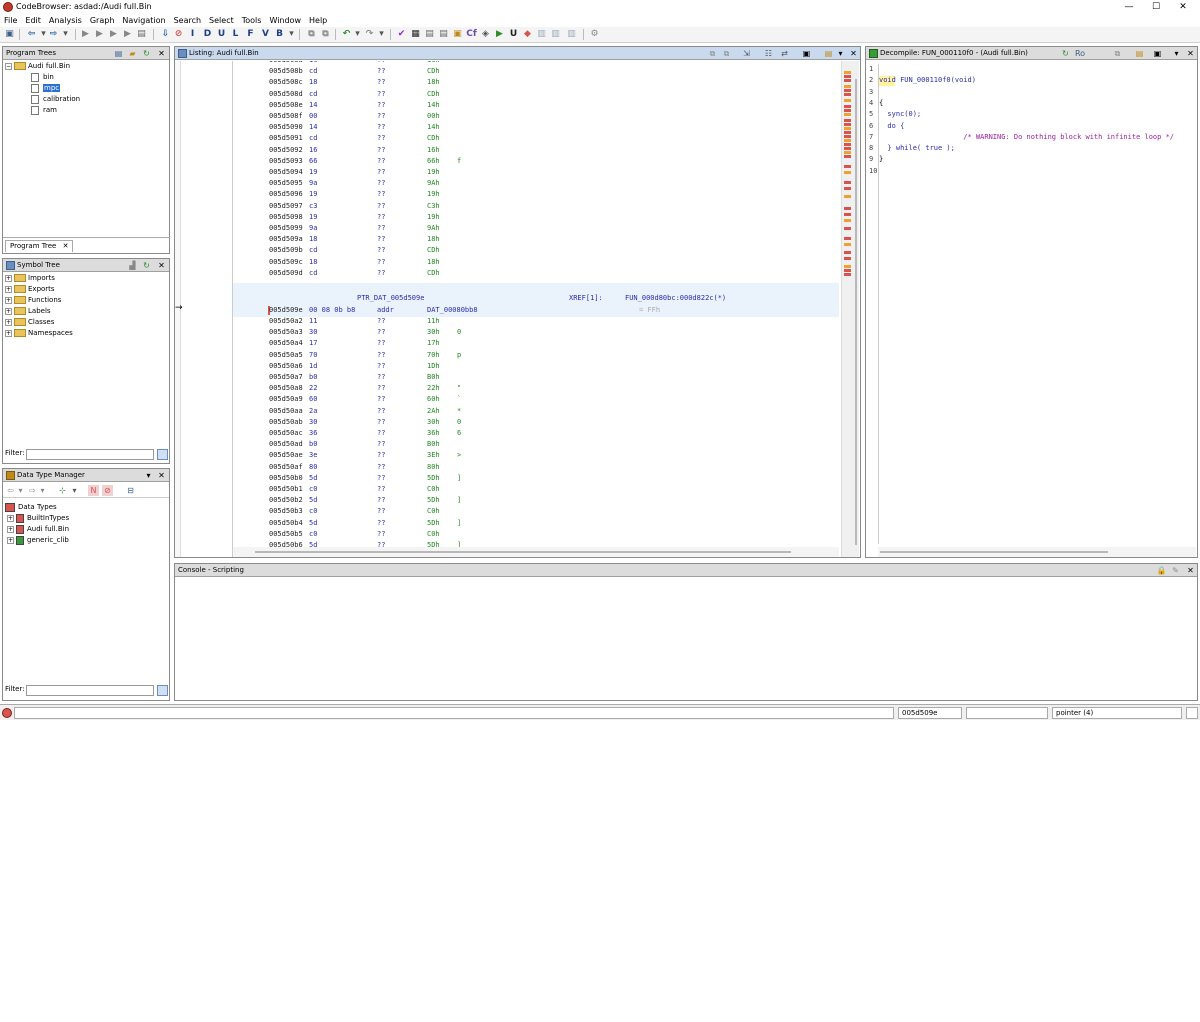 This screenshot has width=1200, height=1022. Describe the element at coordinates (1175, 570) in the screenshot. I see `clear-console-icon: ✎` at that location.